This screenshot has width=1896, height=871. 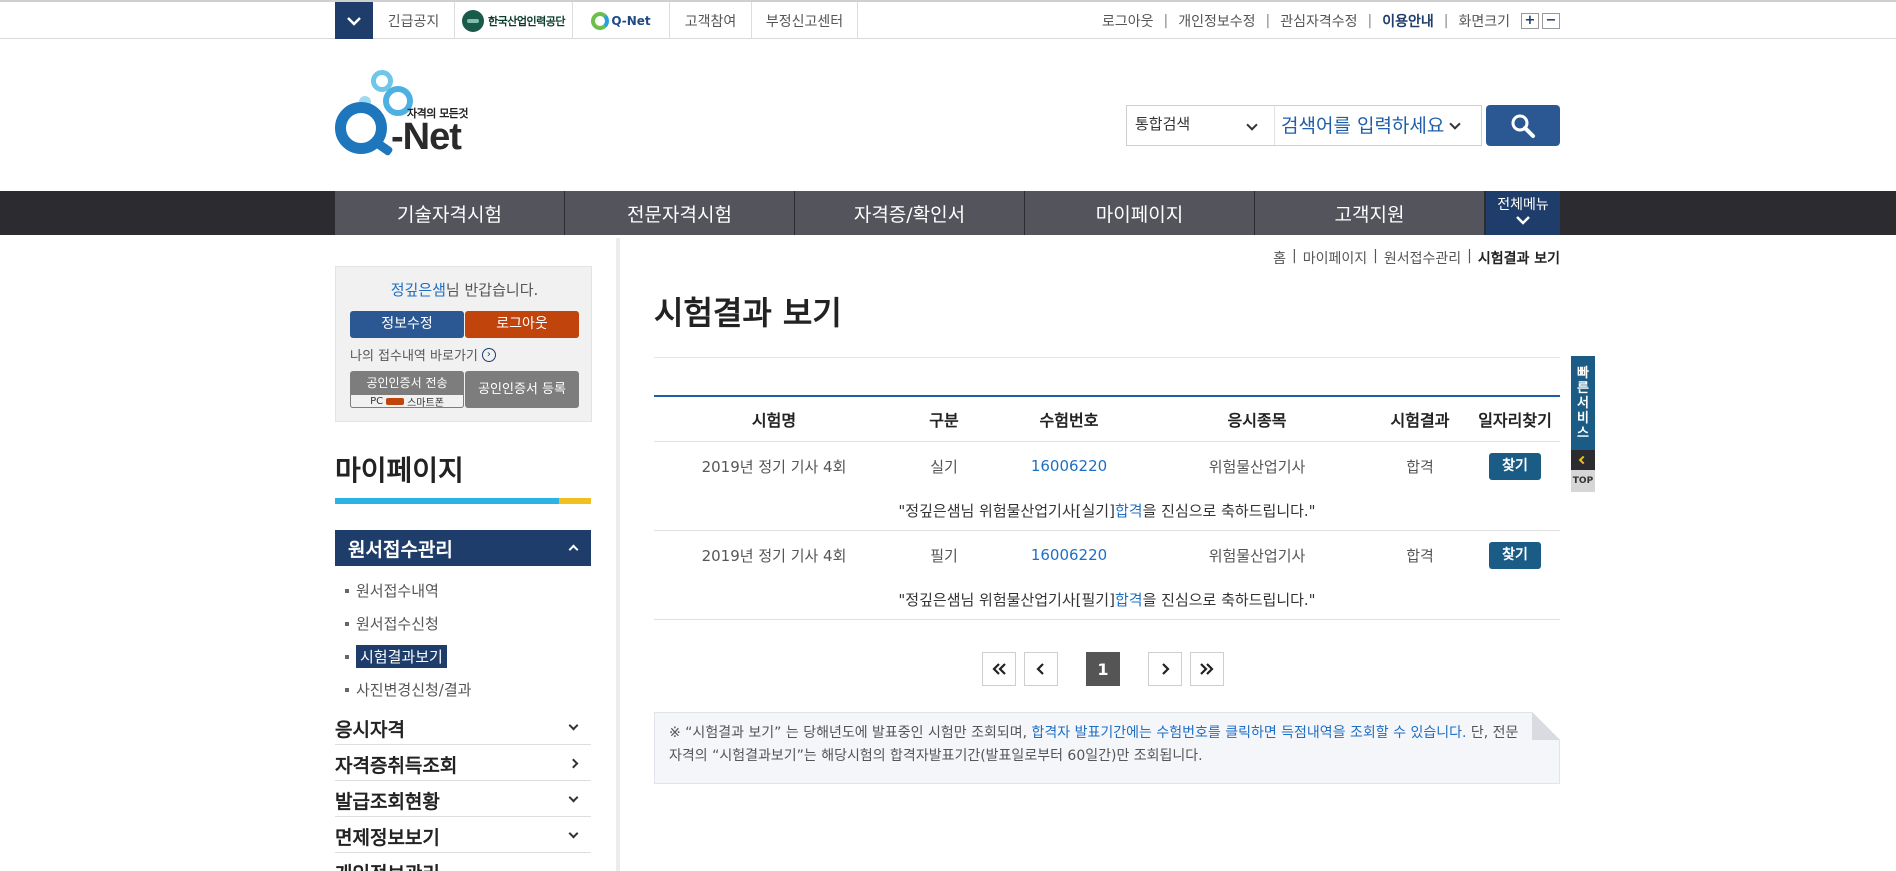 What do you see at coordinates (387, 802) in the screenshot?
I see `lnb-item-label: 발급조회현황` at bounding box center [387, 802].